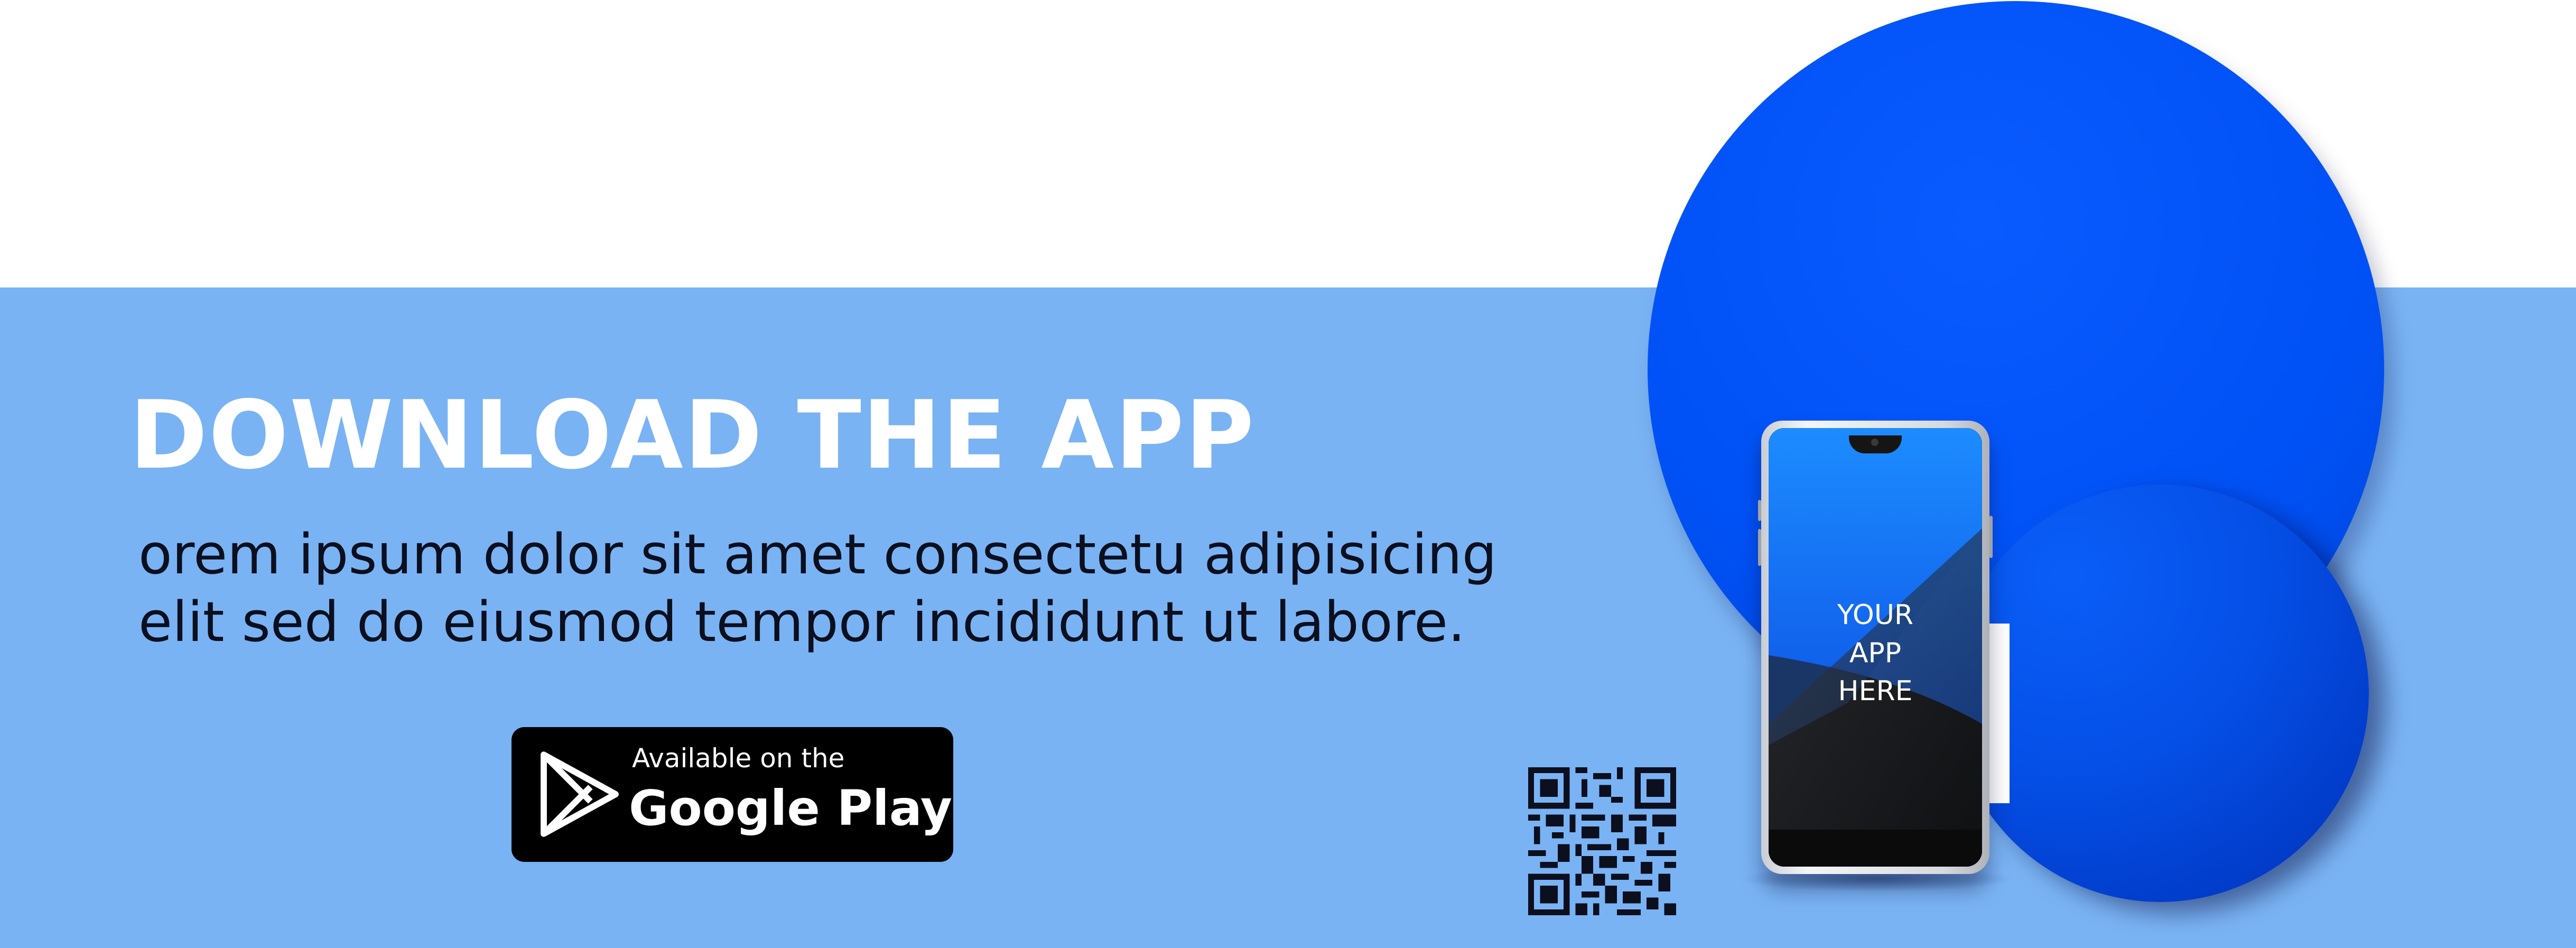 The width and height of the screenshot is (2576, 948). I want to click on google-play-icon, so click(580, 794).